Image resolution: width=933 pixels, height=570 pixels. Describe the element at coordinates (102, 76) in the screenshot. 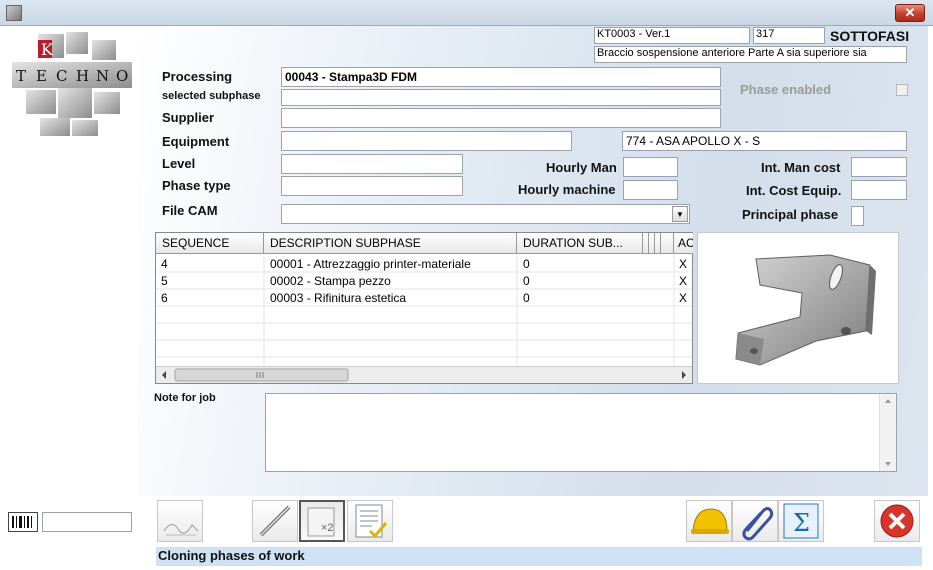

I see `svg-text: N` at that location.